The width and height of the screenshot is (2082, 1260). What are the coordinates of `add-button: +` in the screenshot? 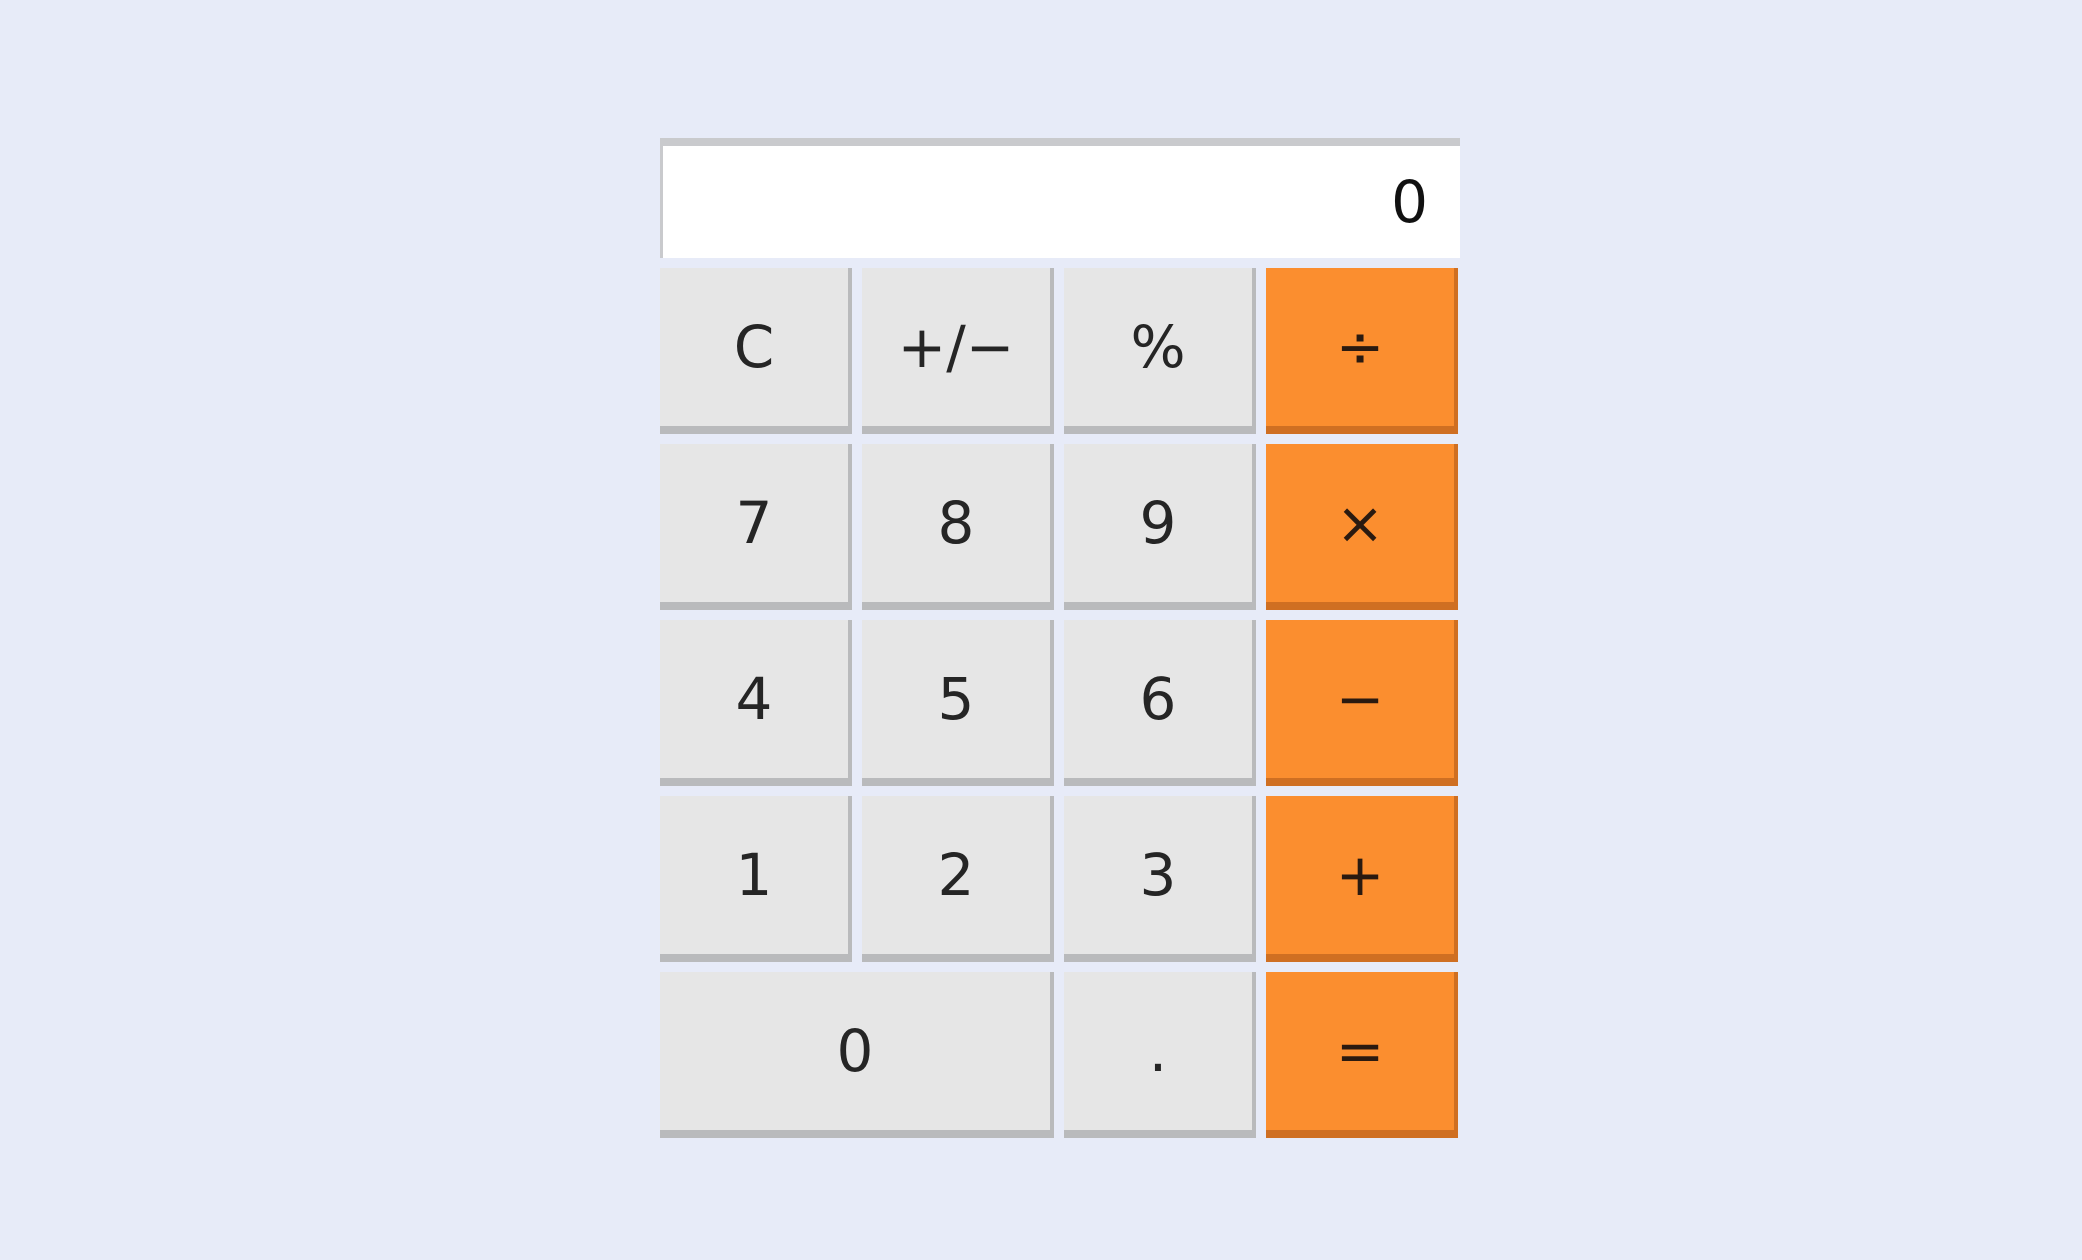 It's located at (1362, 879).